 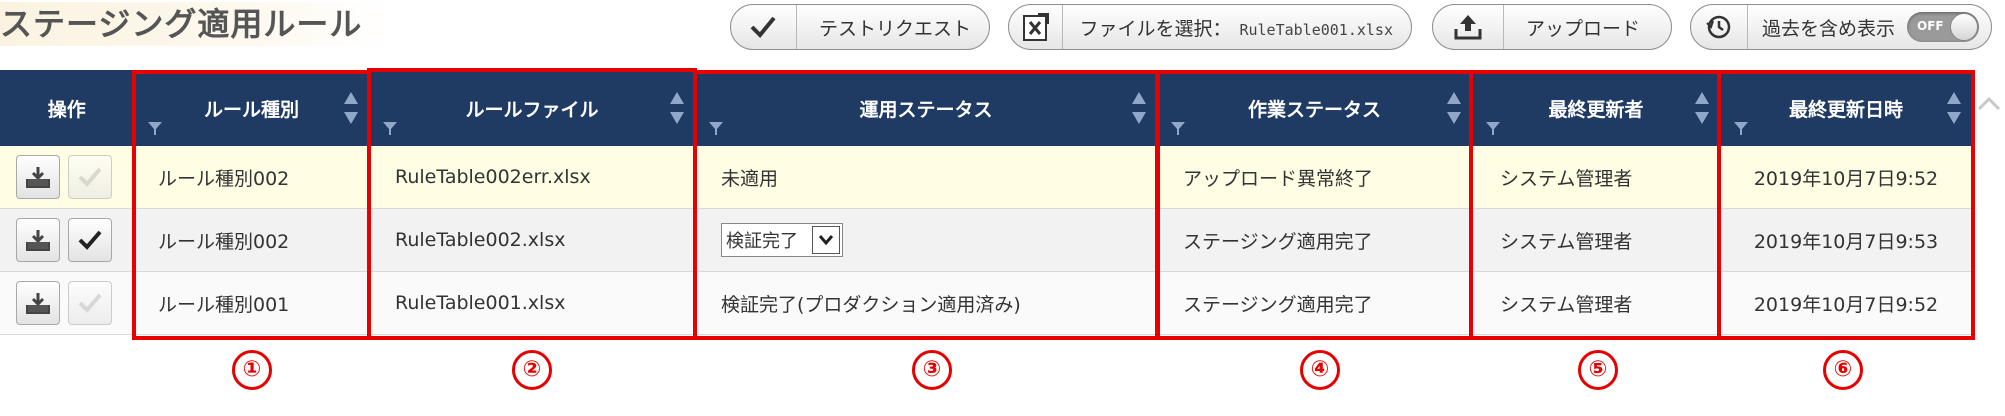 I want to click on highlight-box-rule-type, so click(x=251, y=205).